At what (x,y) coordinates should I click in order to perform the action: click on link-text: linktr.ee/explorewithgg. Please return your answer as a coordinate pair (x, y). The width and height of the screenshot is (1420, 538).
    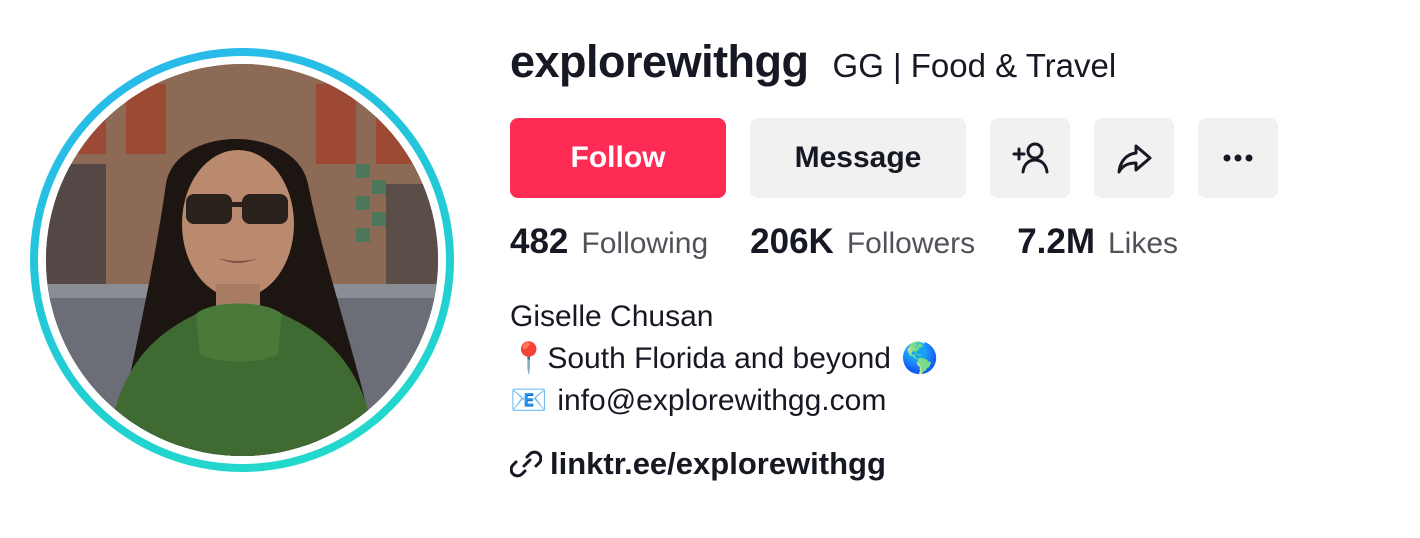
    Looking at the image, I should click on (718, 463).